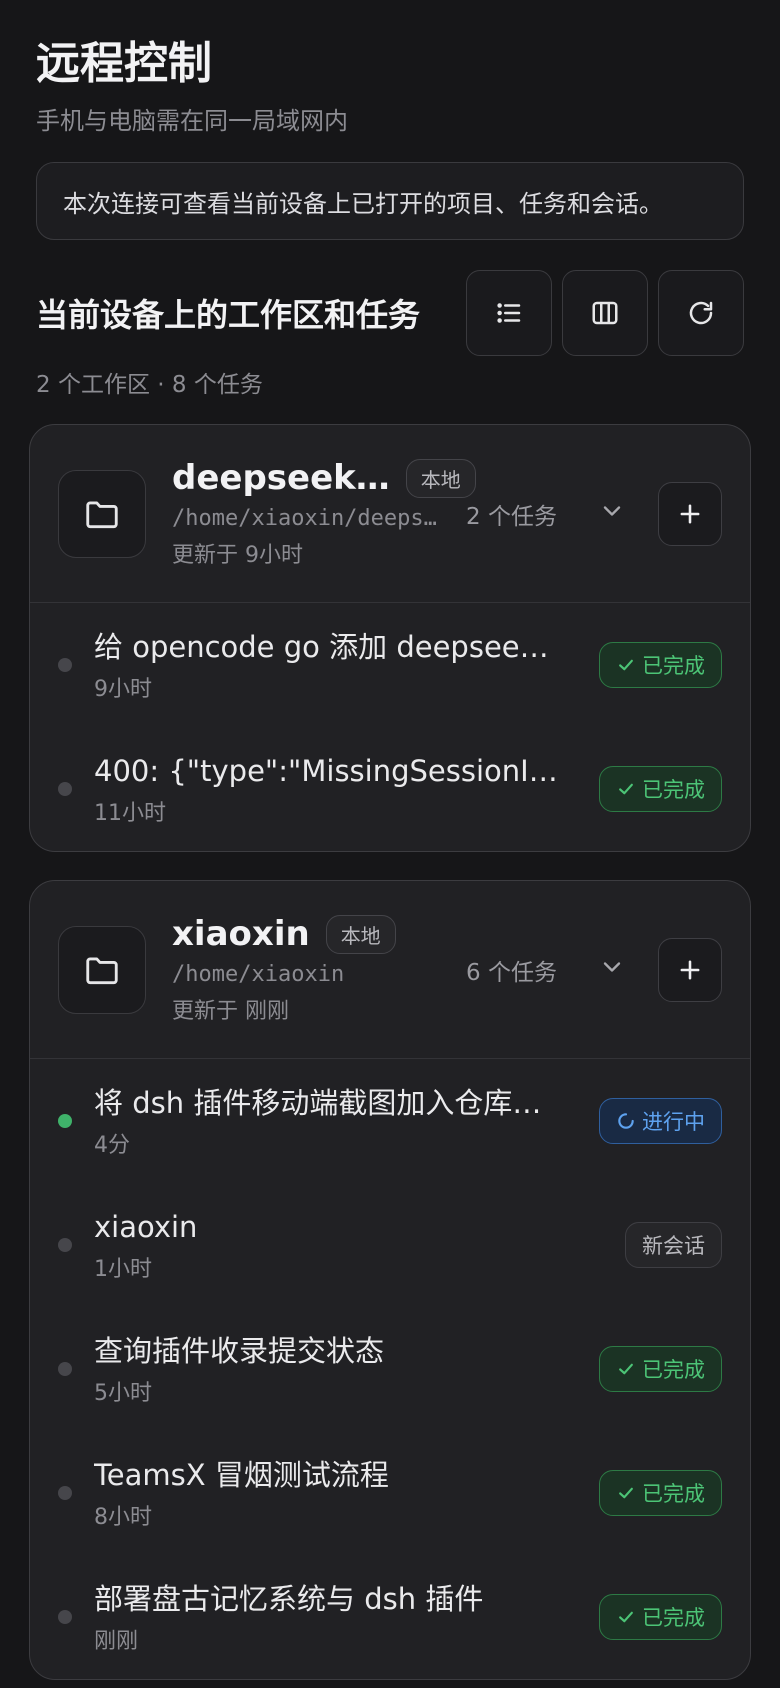  Describe the element at coordinates (241, 934) in the screenshot. I see `workspace-name: xiaoxin` at that location.